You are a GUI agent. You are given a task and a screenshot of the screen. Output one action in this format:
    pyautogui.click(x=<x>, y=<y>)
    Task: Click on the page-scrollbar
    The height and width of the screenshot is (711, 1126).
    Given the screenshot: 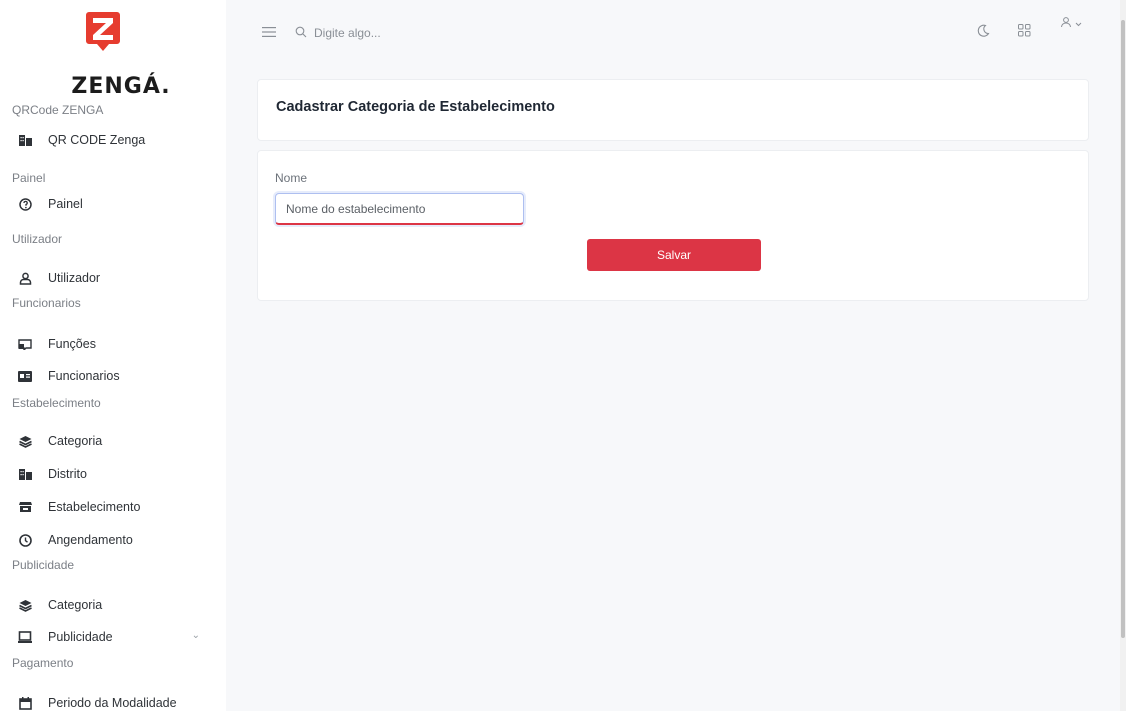 What is the action you would take?
    pyautogui.click(x=1123, y=355)
    